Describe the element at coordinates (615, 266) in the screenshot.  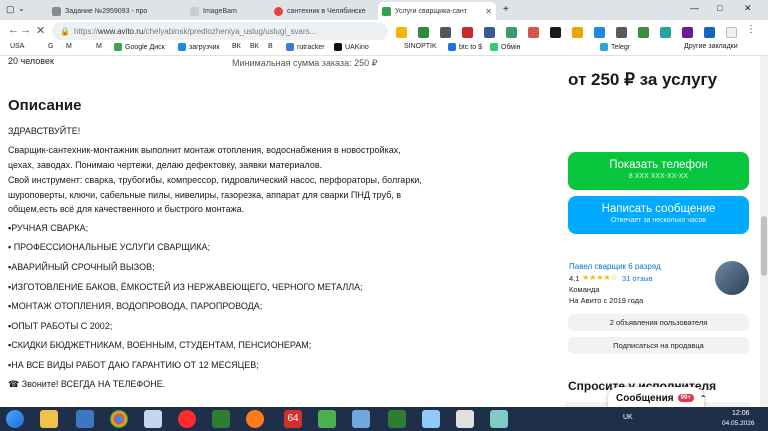
I see `seller-name-link: Павел сварщик 6 разряд` at that location.